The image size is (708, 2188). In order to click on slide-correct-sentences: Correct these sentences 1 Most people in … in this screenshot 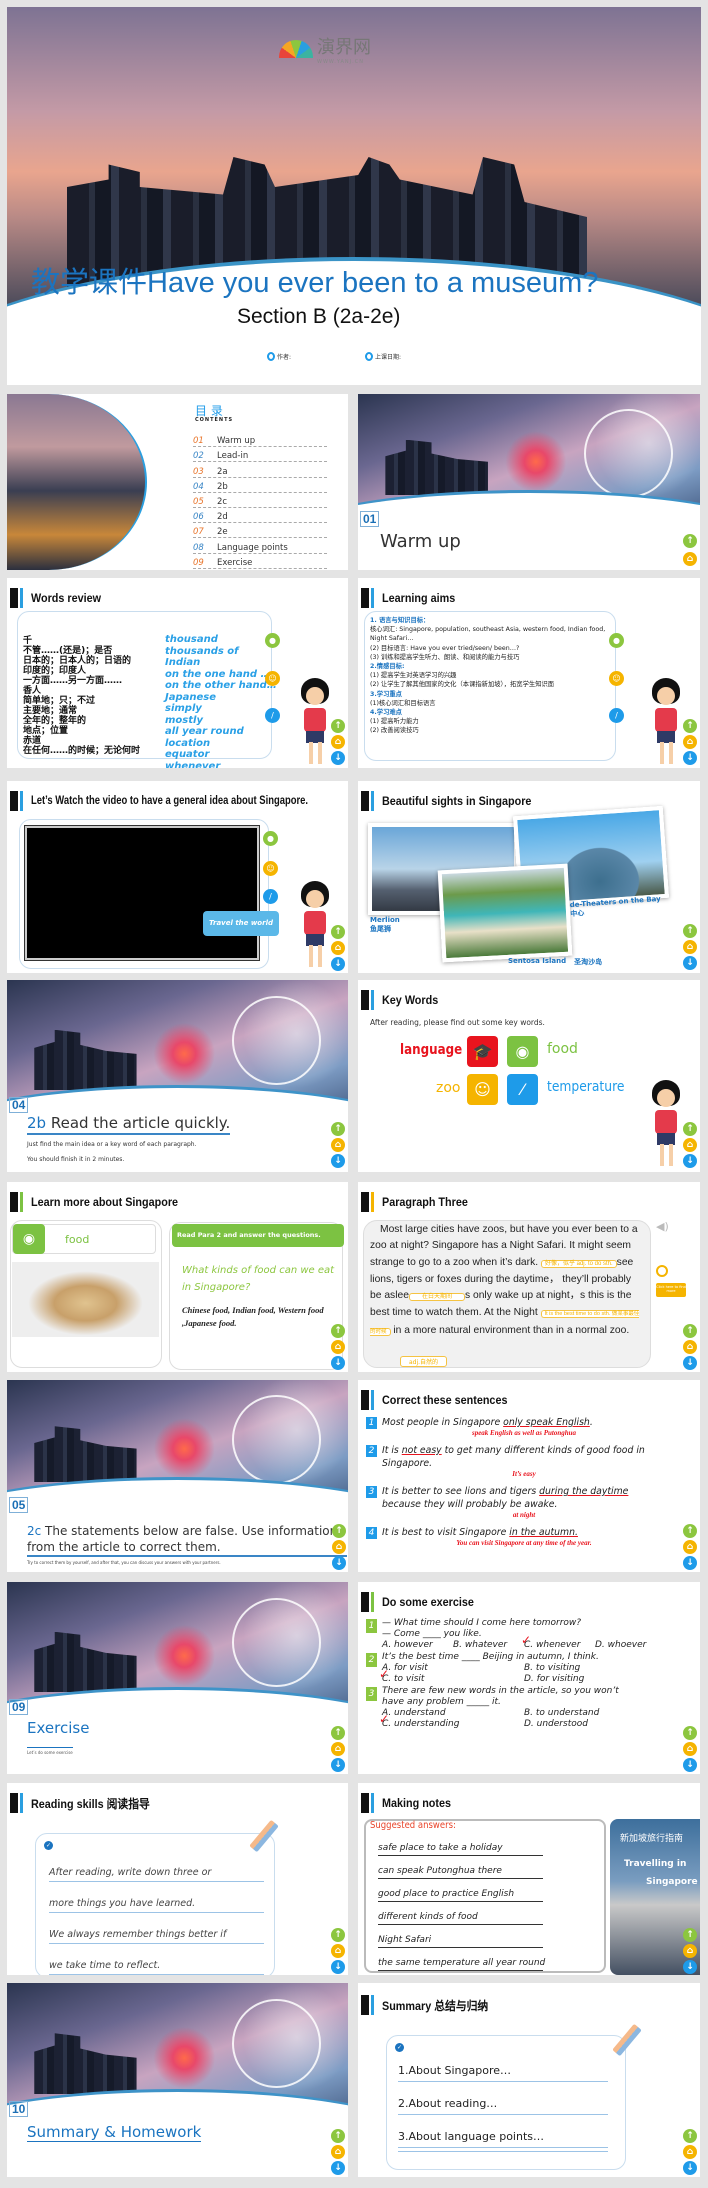, I will do `click(529, 1476)`.